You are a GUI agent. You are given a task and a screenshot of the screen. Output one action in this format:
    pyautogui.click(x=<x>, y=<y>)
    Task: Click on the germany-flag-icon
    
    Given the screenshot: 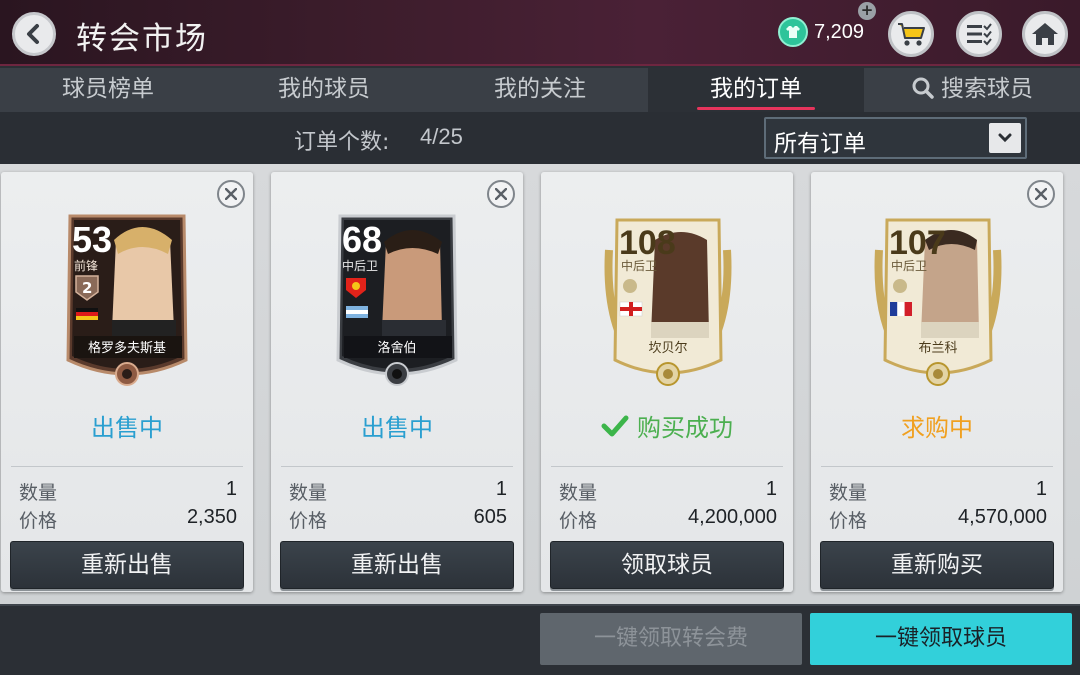 What is the action you would take?
    pyautogui.click(x=87, y=314)
    